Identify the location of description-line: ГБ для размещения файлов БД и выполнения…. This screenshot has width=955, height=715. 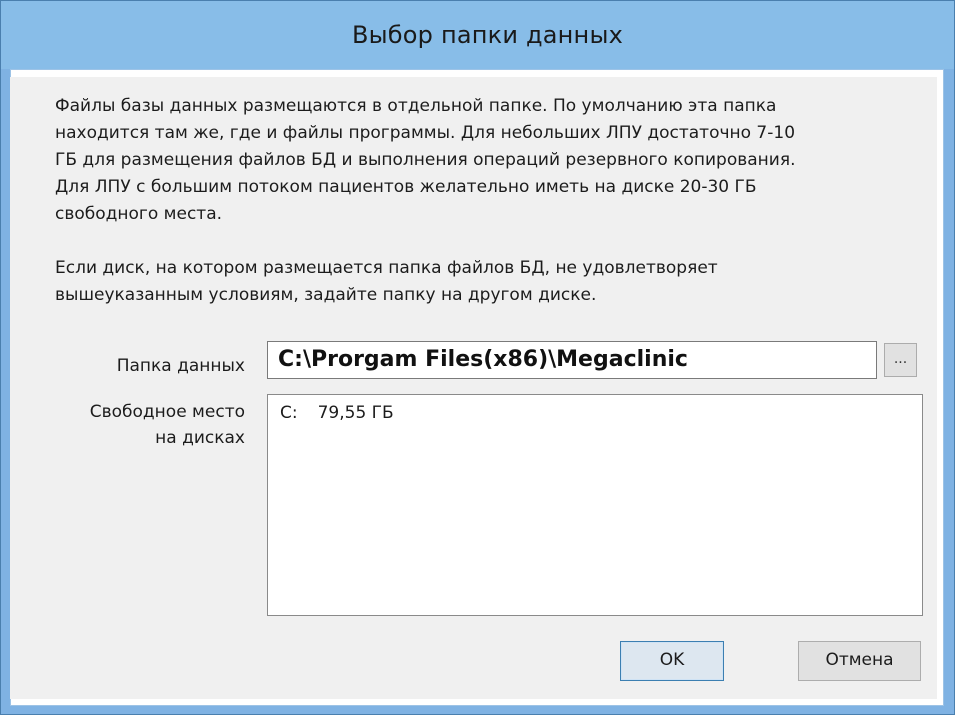
(425, 160).